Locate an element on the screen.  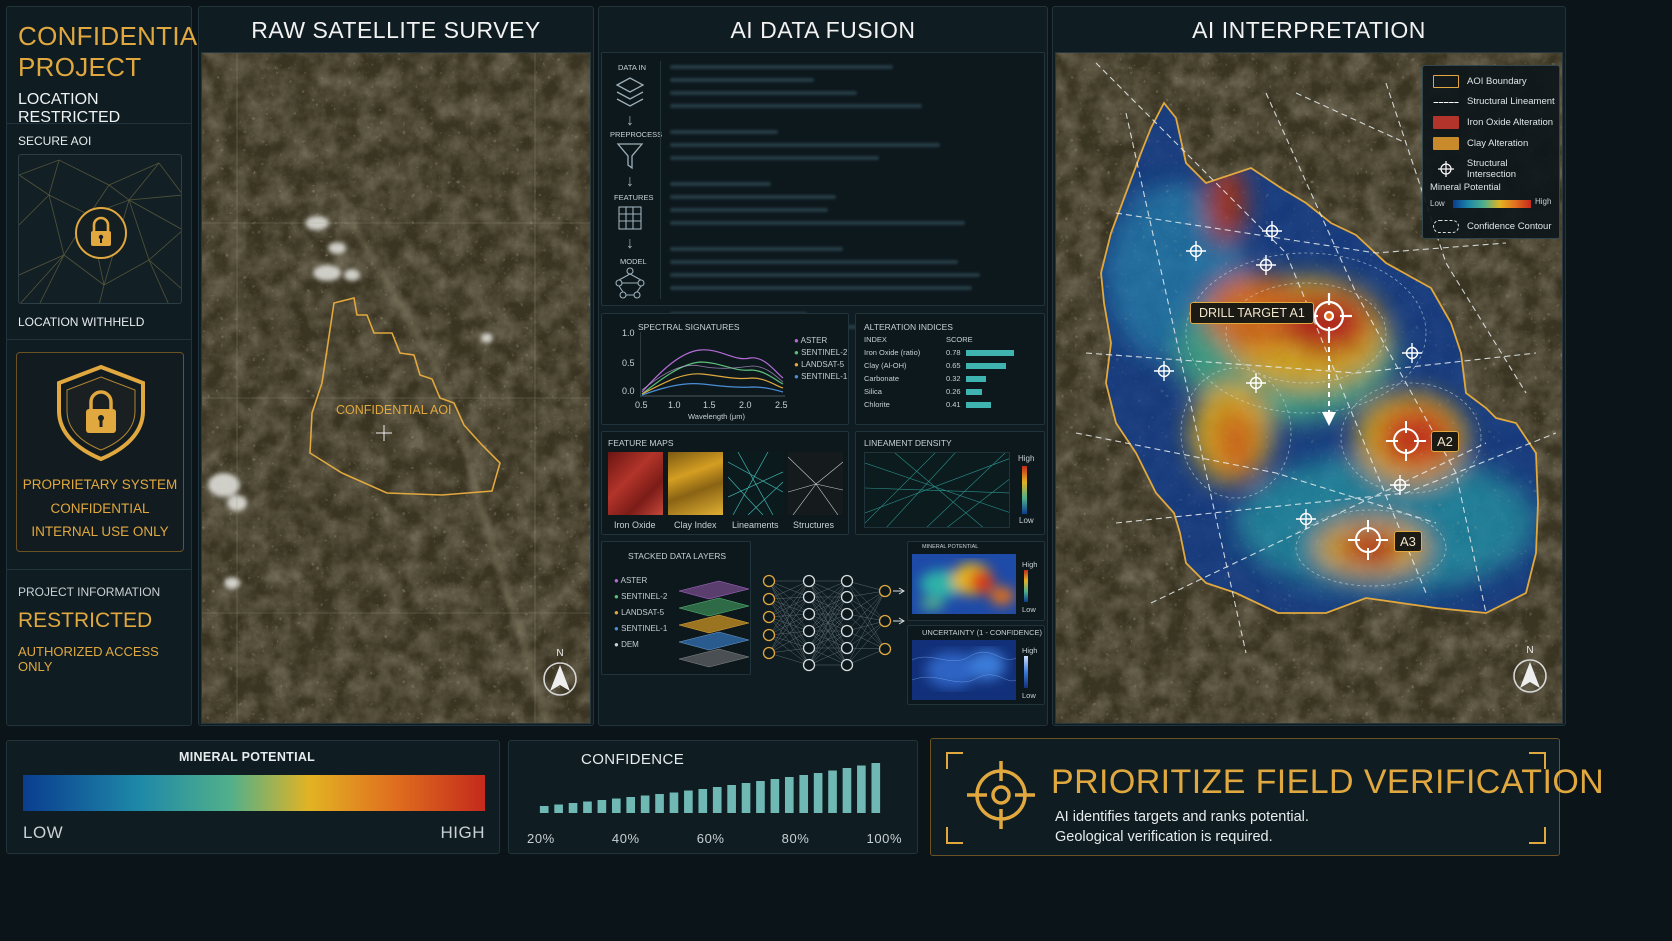
spectral-lines is located at coordinates (712, 364).